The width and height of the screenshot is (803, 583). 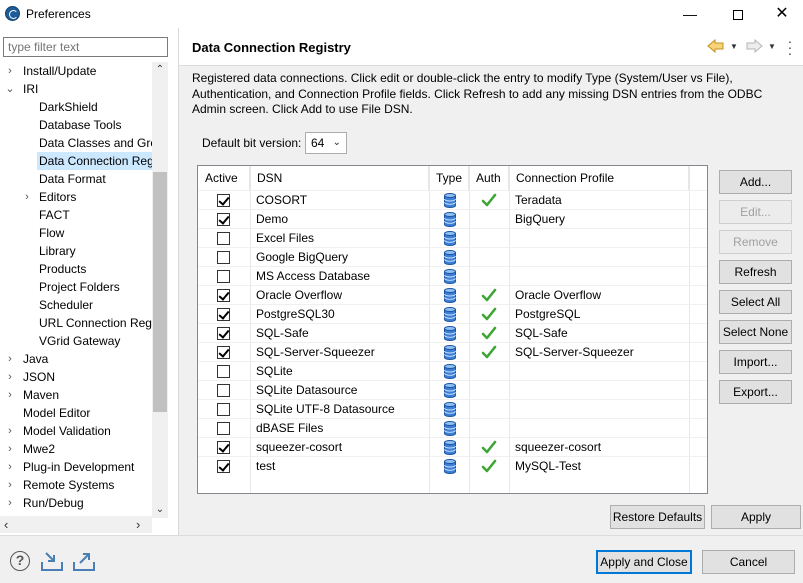 I want to click on scroll-left-icon: ‹, so click(x=6, y=524).